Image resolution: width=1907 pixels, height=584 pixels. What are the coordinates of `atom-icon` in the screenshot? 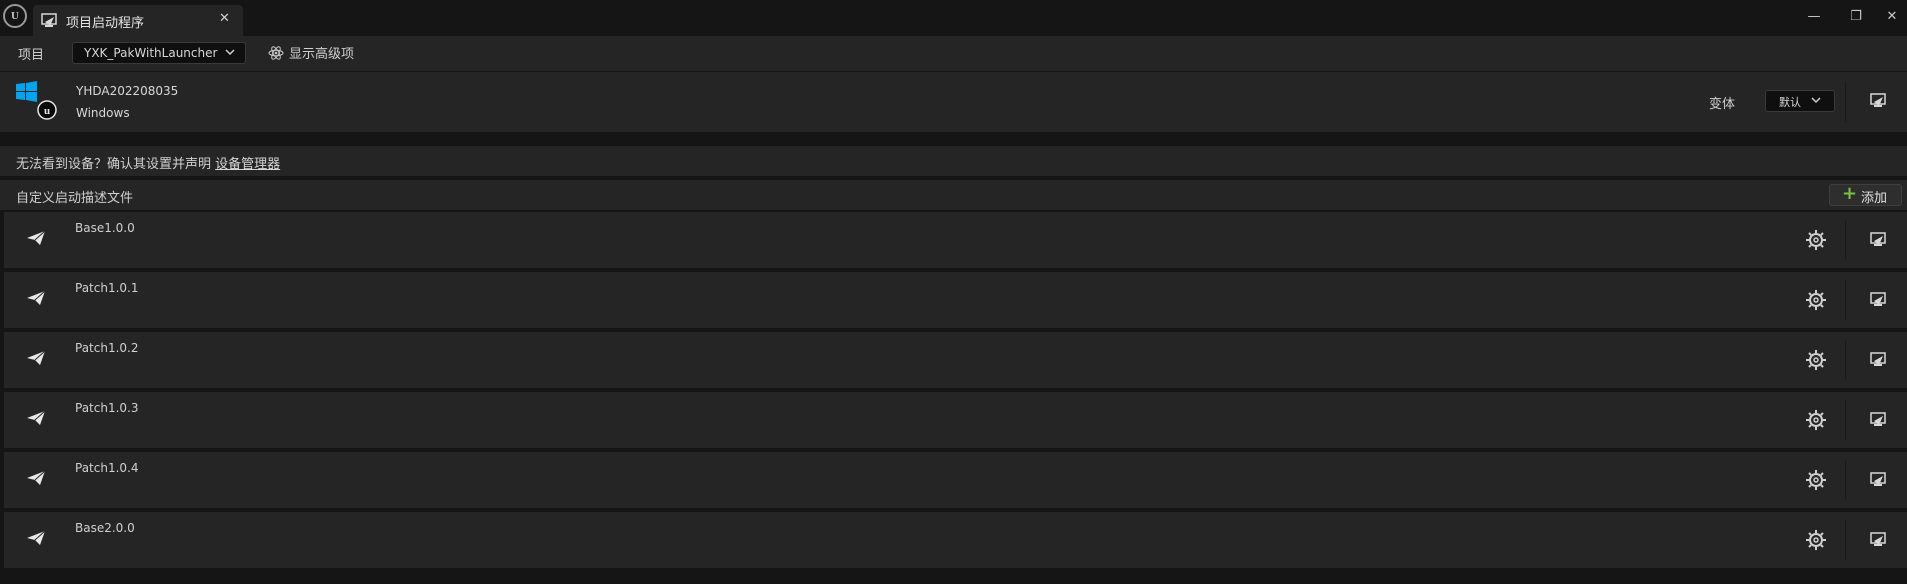 It's located at (276, 55).